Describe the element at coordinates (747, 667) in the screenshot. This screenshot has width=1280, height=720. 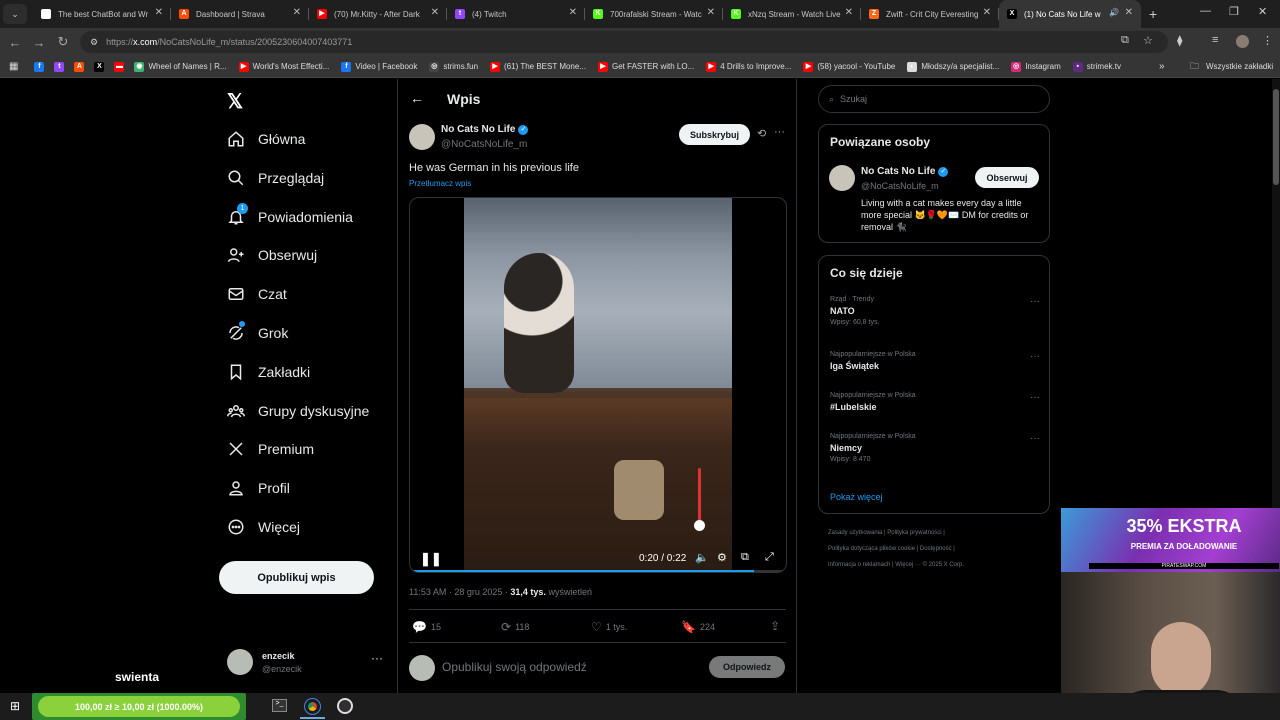
I see `reply-button: Odpowiedz` at that location.